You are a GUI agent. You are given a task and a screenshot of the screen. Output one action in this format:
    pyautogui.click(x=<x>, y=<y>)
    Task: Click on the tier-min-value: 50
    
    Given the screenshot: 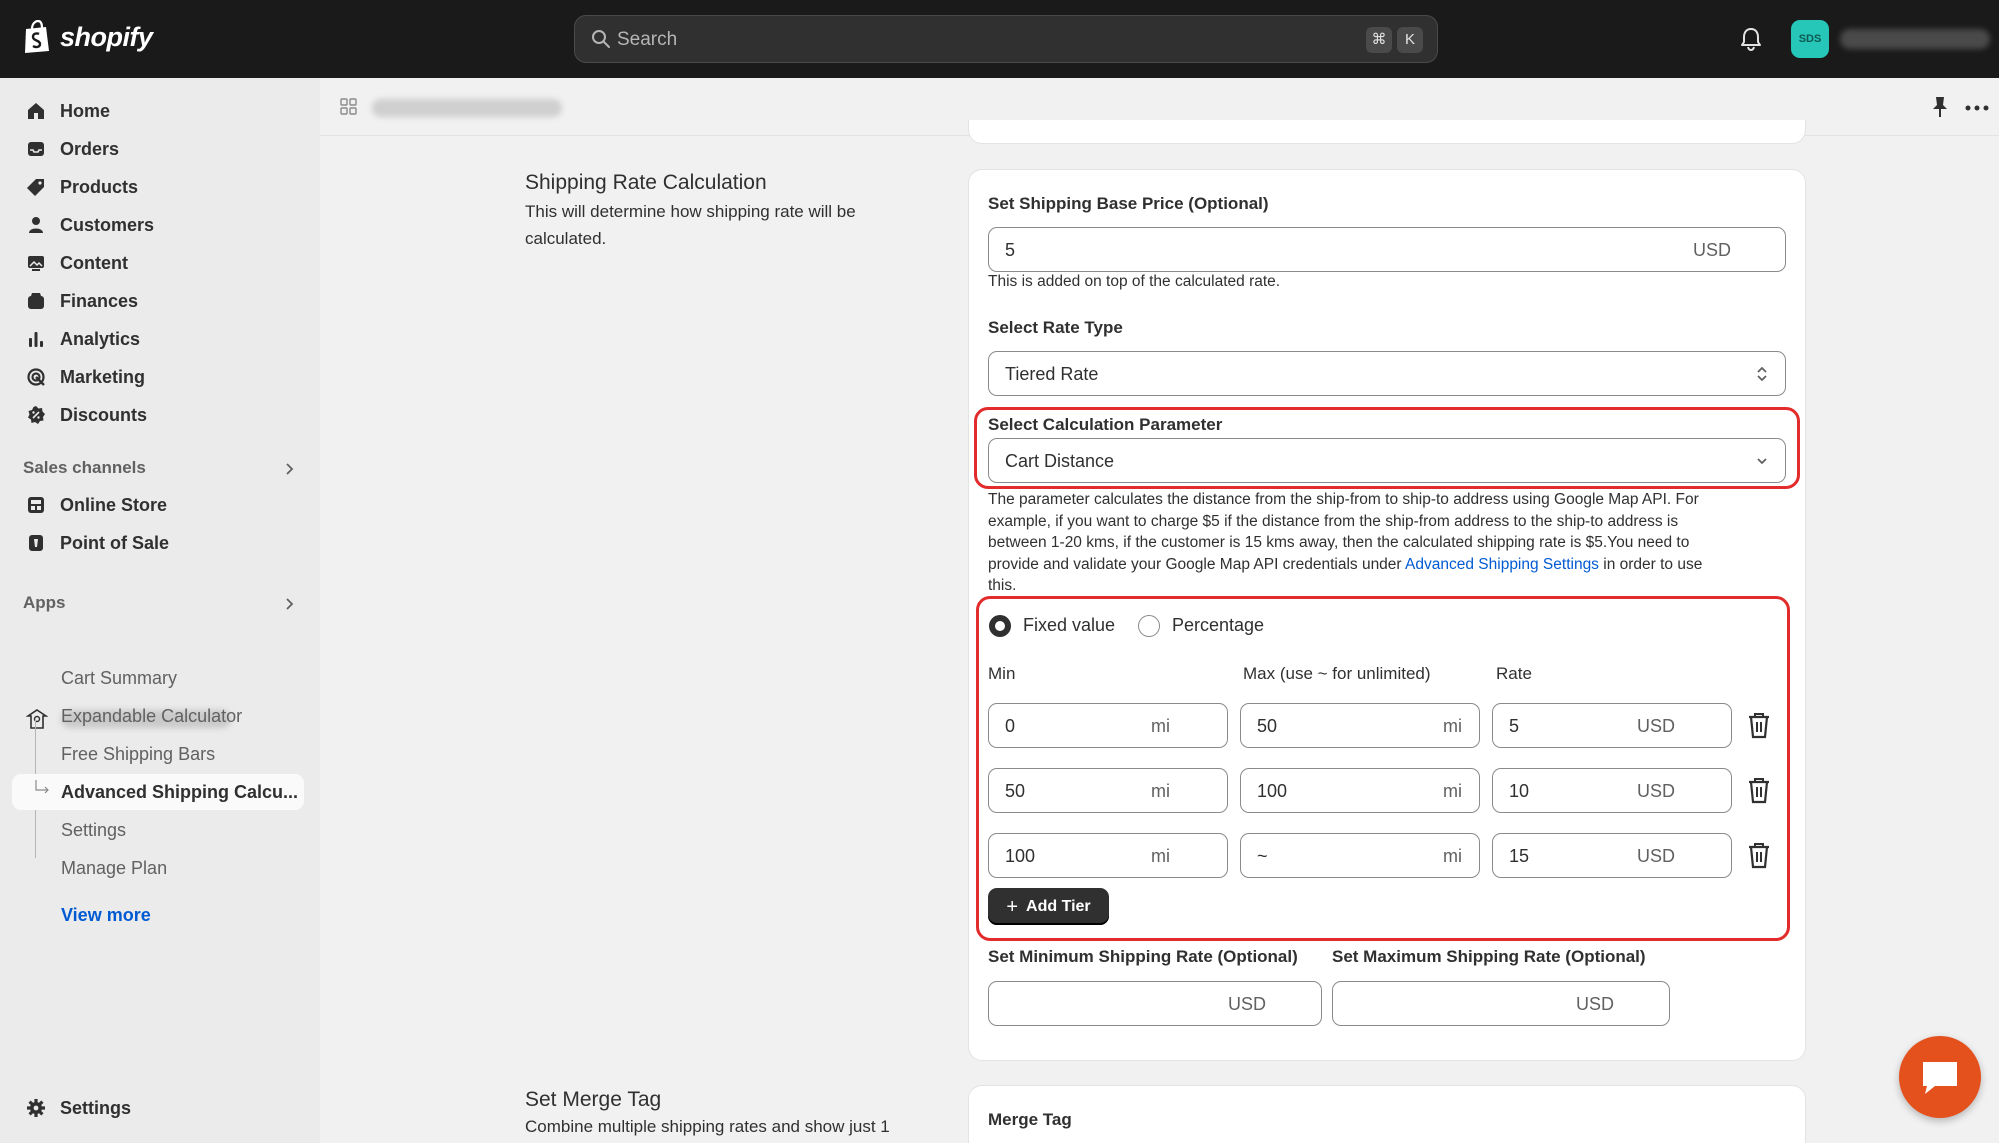 What is the action you would take?
    pyautogui.click(x=1015, y=791)
    